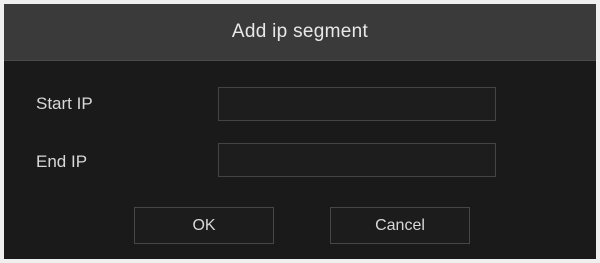 The height and width of the screenshot is (263, 600). What do you see at coordinates (357, 160) in the screenshot?
I see `end-ip-input` at bounding box center [357, 160].